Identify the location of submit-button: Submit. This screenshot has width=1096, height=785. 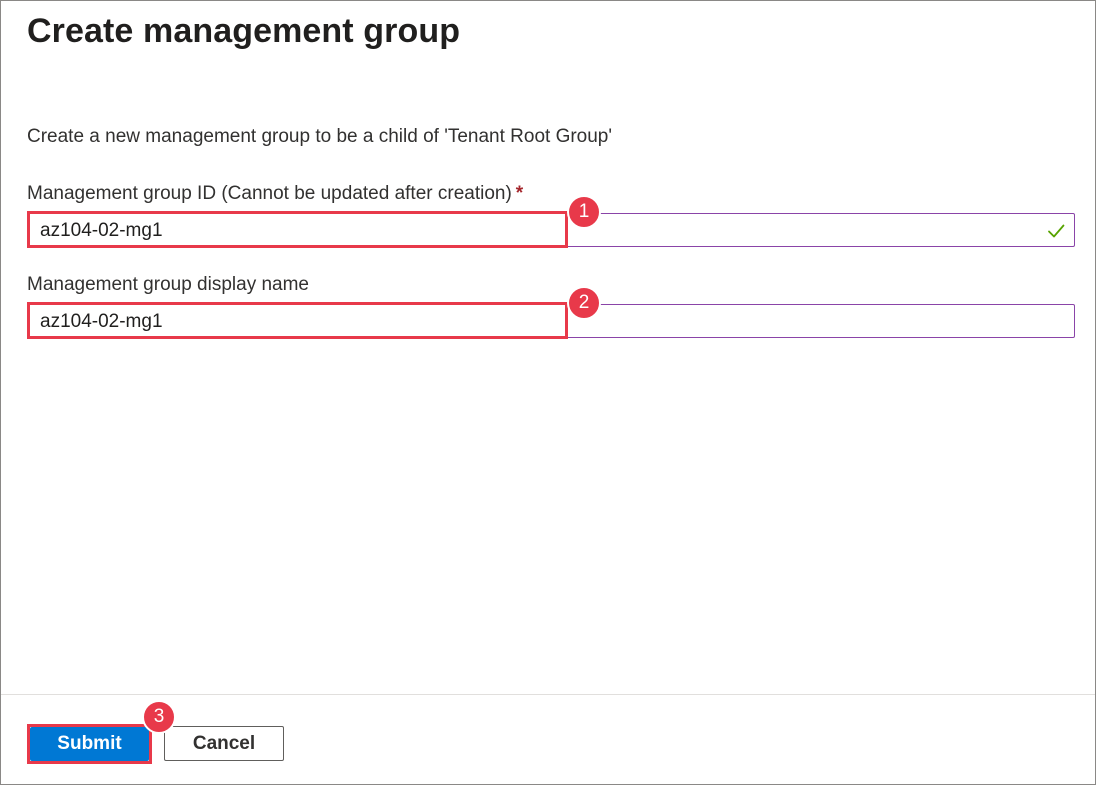
(89, 744).